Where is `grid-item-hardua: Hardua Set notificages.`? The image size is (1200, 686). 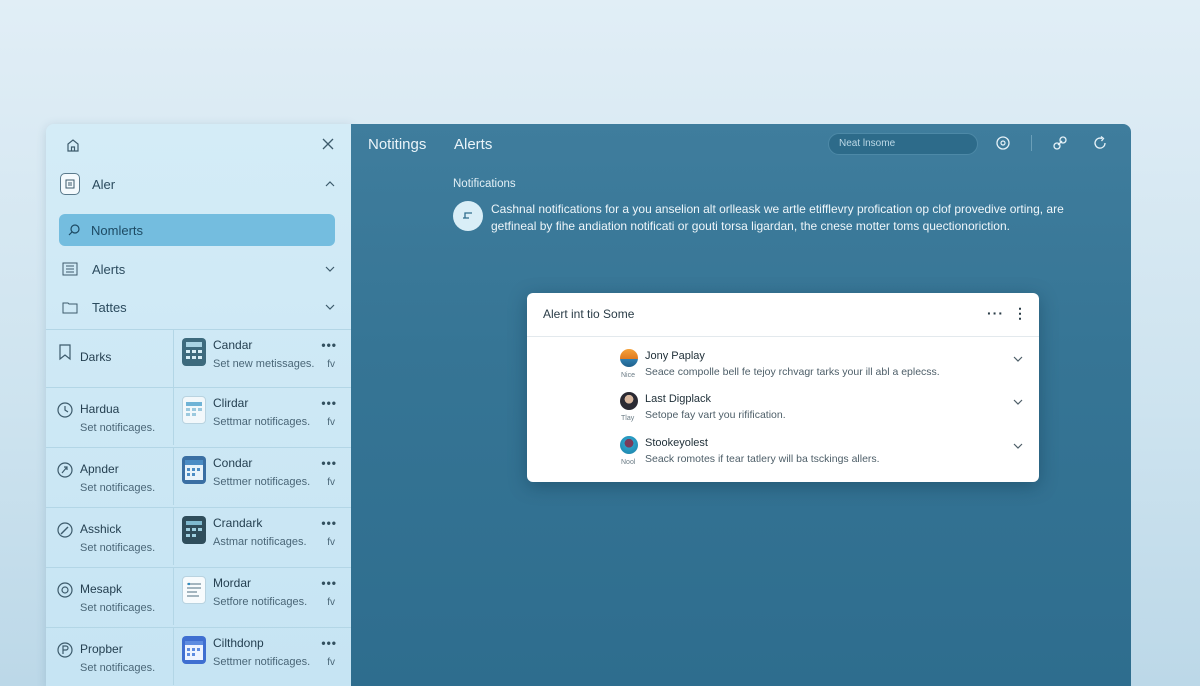 grid-item-hardua: Hardua Set notificages. is located at coordinates (110, 416).